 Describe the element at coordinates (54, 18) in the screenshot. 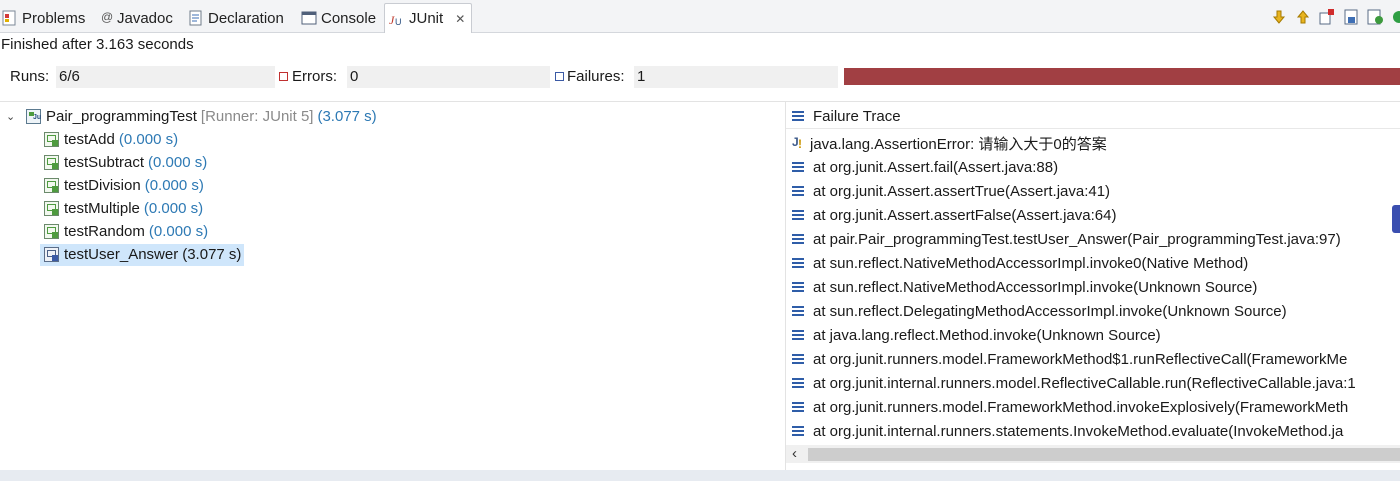

I see `tab-label: Problems` at that location.